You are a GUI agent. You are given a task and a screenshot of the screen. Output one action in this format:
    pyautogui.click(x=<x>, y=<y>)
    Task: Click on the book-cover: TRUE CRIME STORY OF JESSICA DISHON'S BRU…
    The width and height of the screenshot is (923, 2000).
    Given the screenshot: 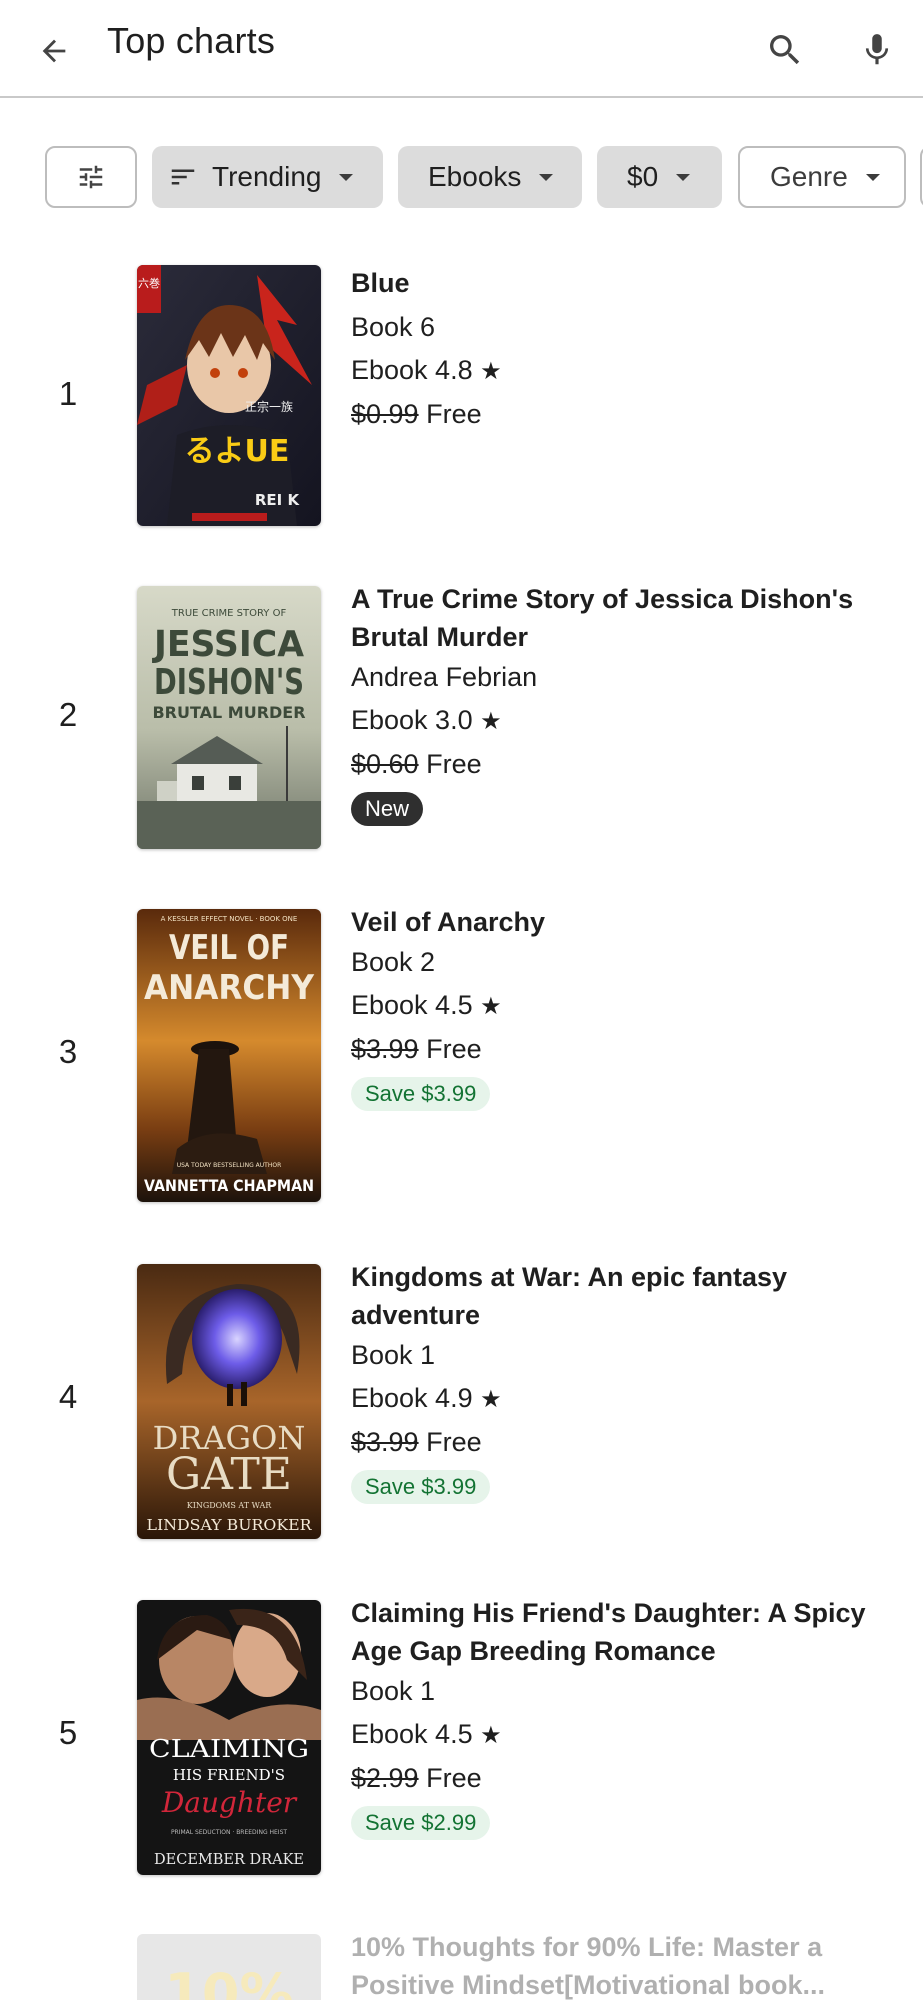 What is the action you would take?
    pyautogui.click(x=229, y=717)
    